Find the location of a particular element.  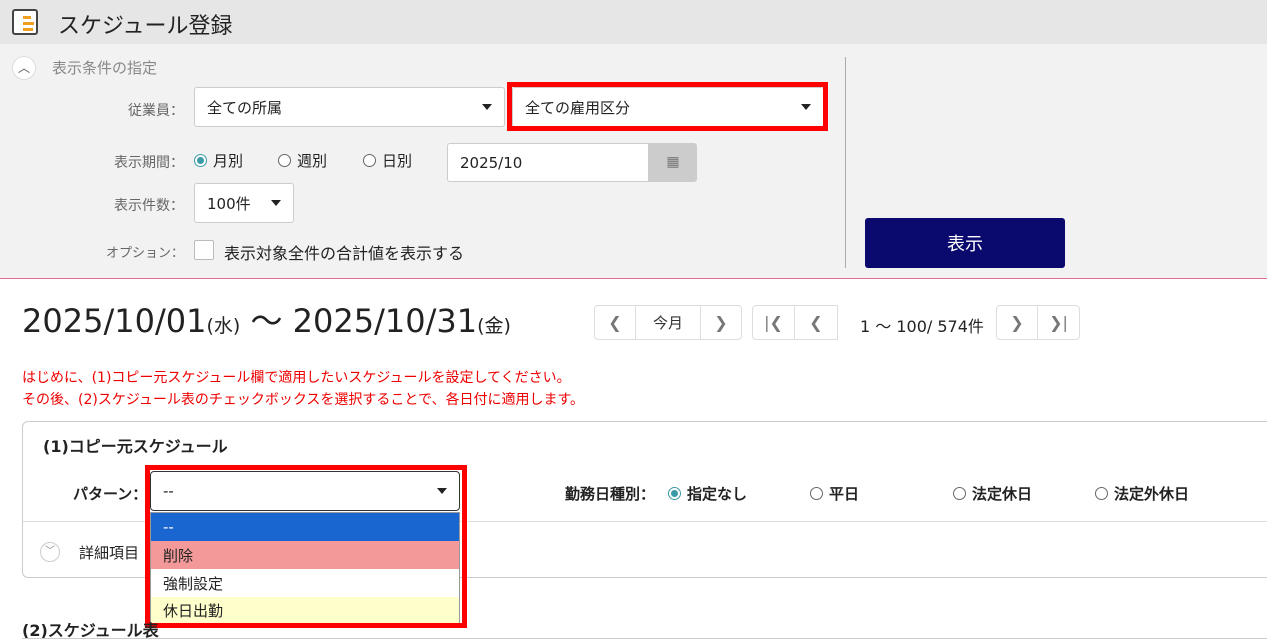

option-label: オプション： is located at coordinates (144, 253).